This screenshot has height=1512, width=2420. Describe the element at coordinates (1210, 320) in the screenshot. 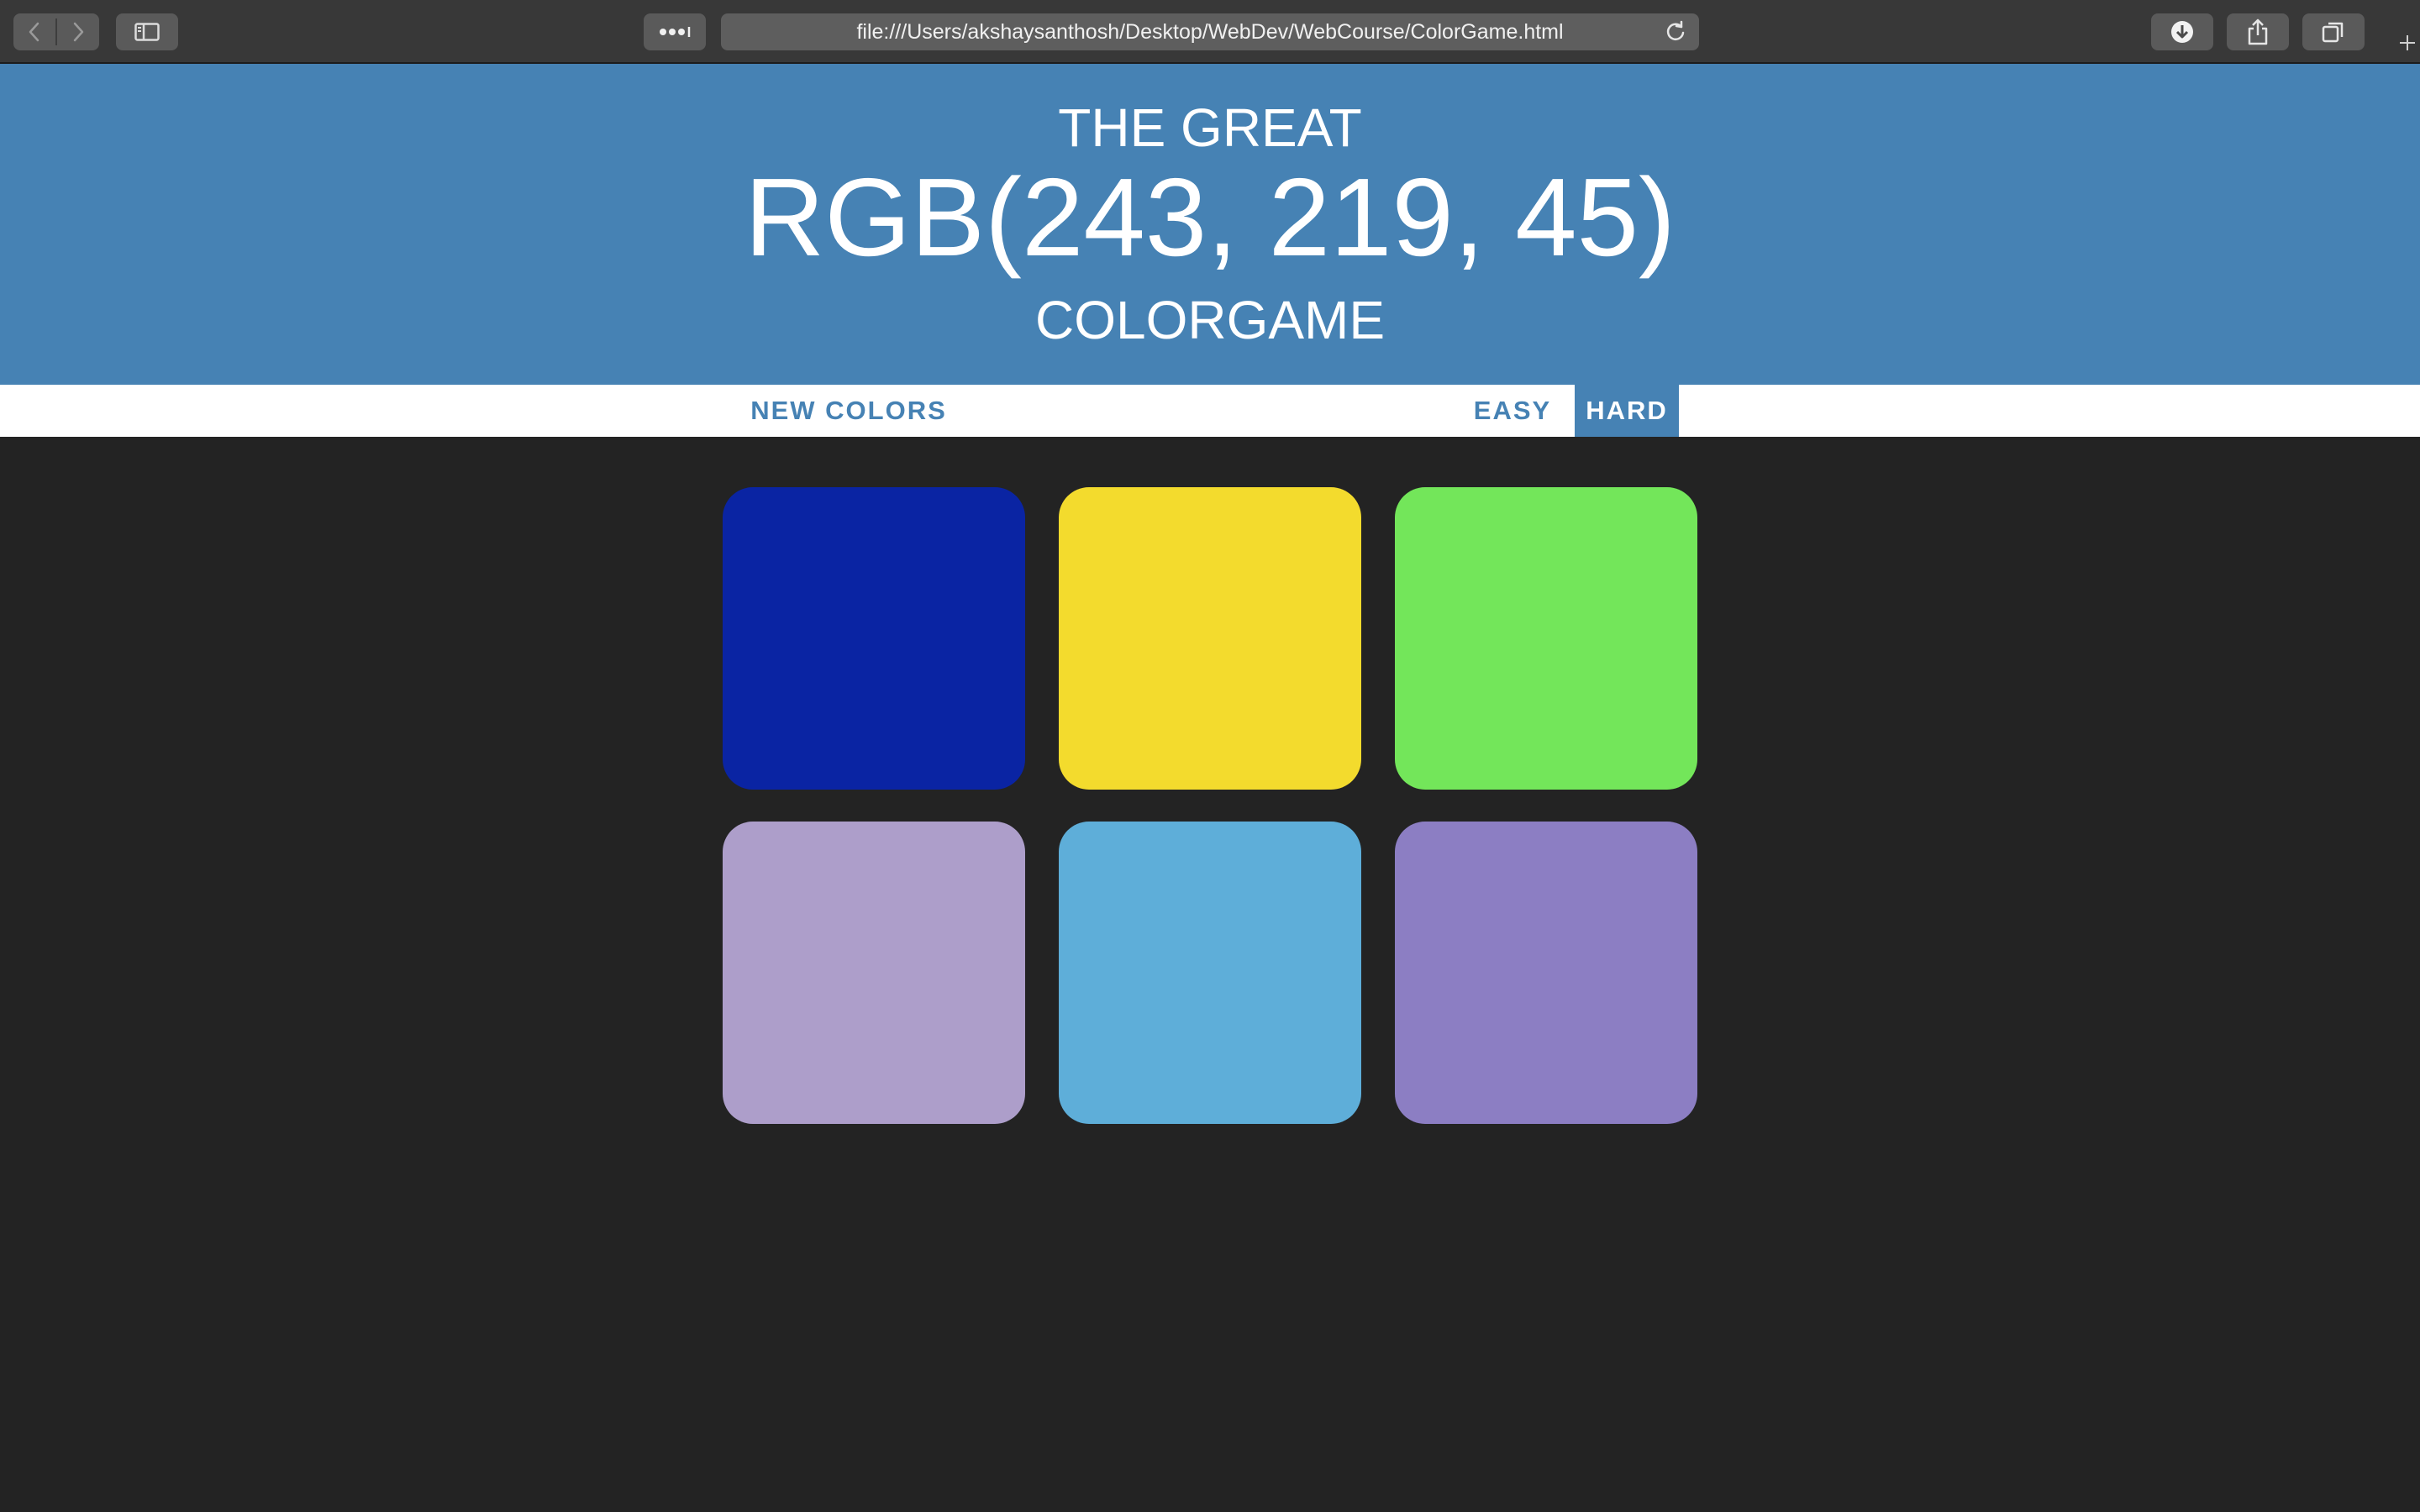

I see `title-line-bottom: COLORGAME` at that location.